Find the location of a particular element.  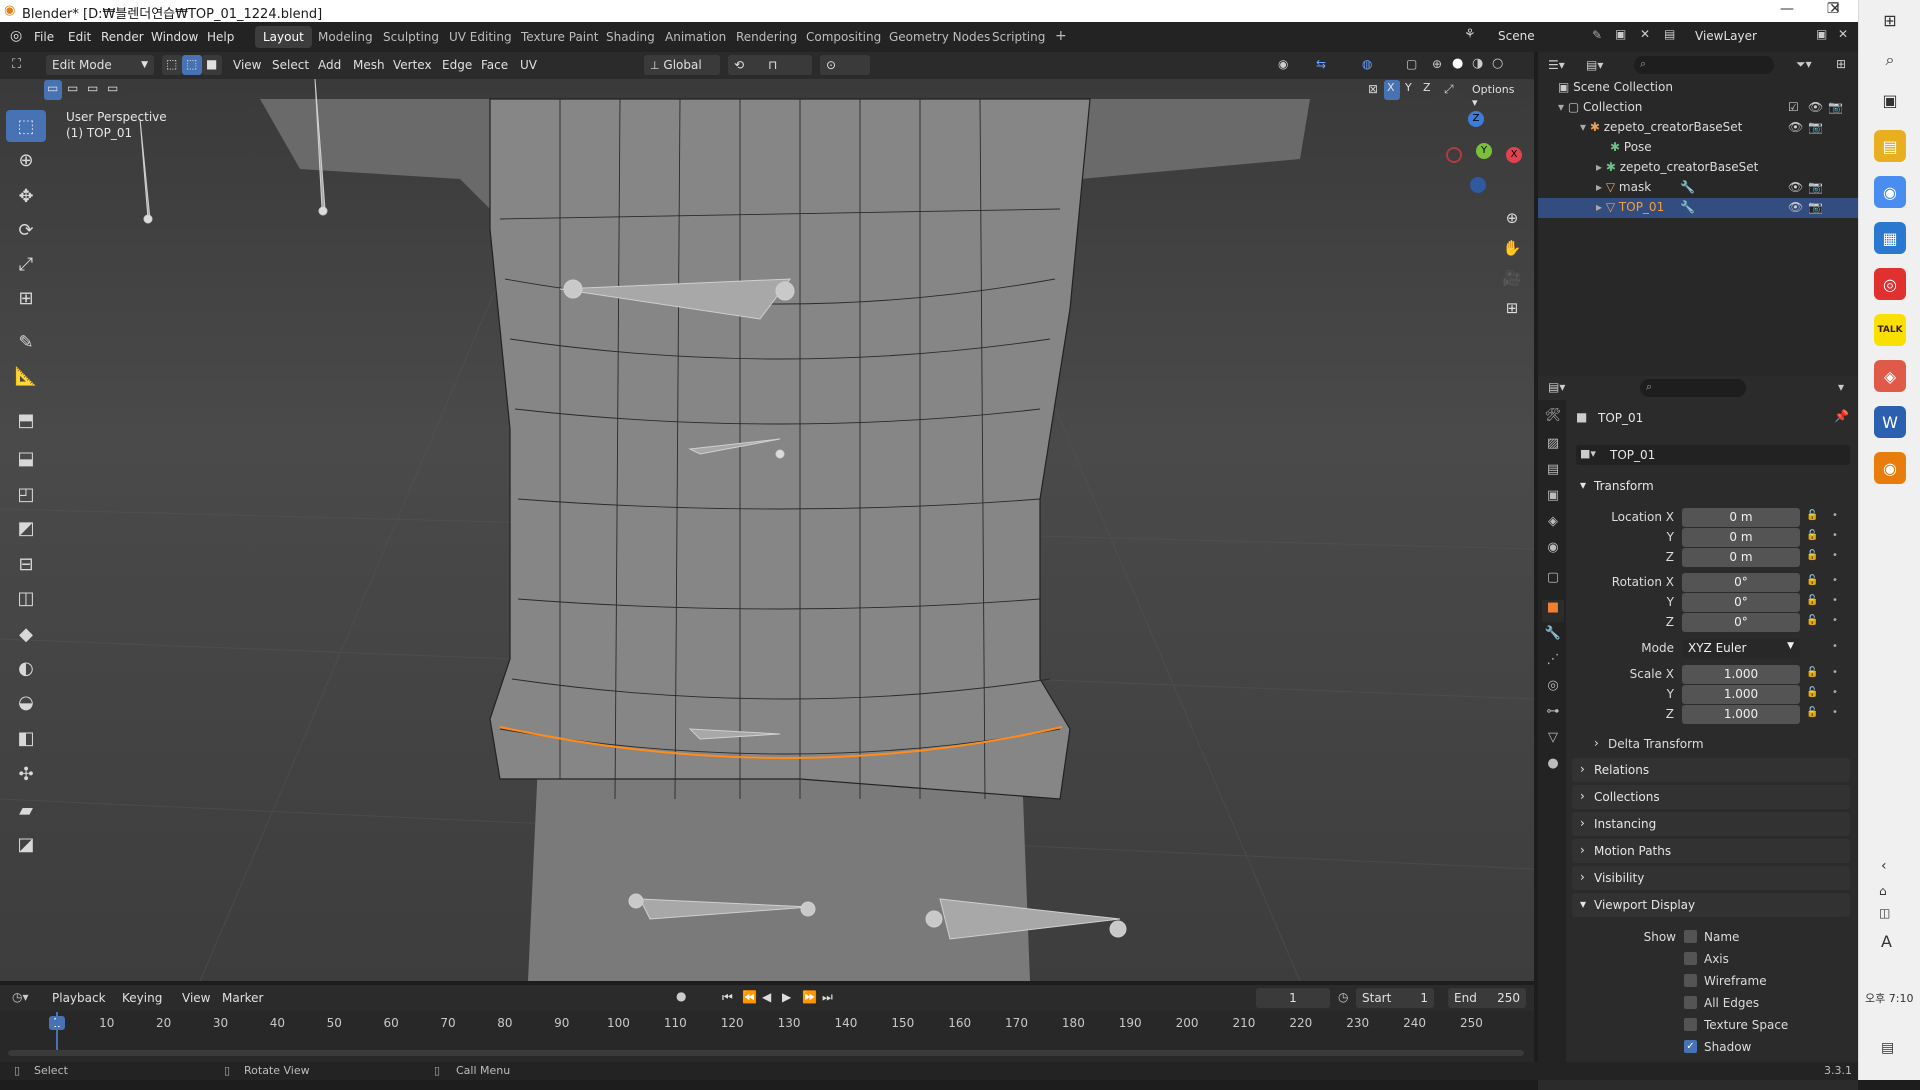

visibility-section: › Visibility is located at coordinates (1711, 878).